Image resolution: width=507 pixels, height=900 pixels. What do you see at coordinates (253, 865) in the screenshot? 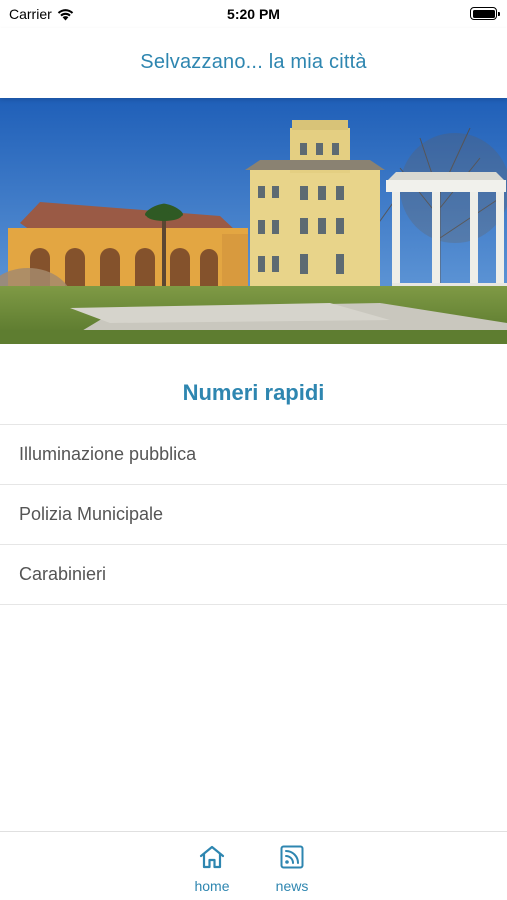
I see `tab-bar: home news` at bounding box center [253, 865].